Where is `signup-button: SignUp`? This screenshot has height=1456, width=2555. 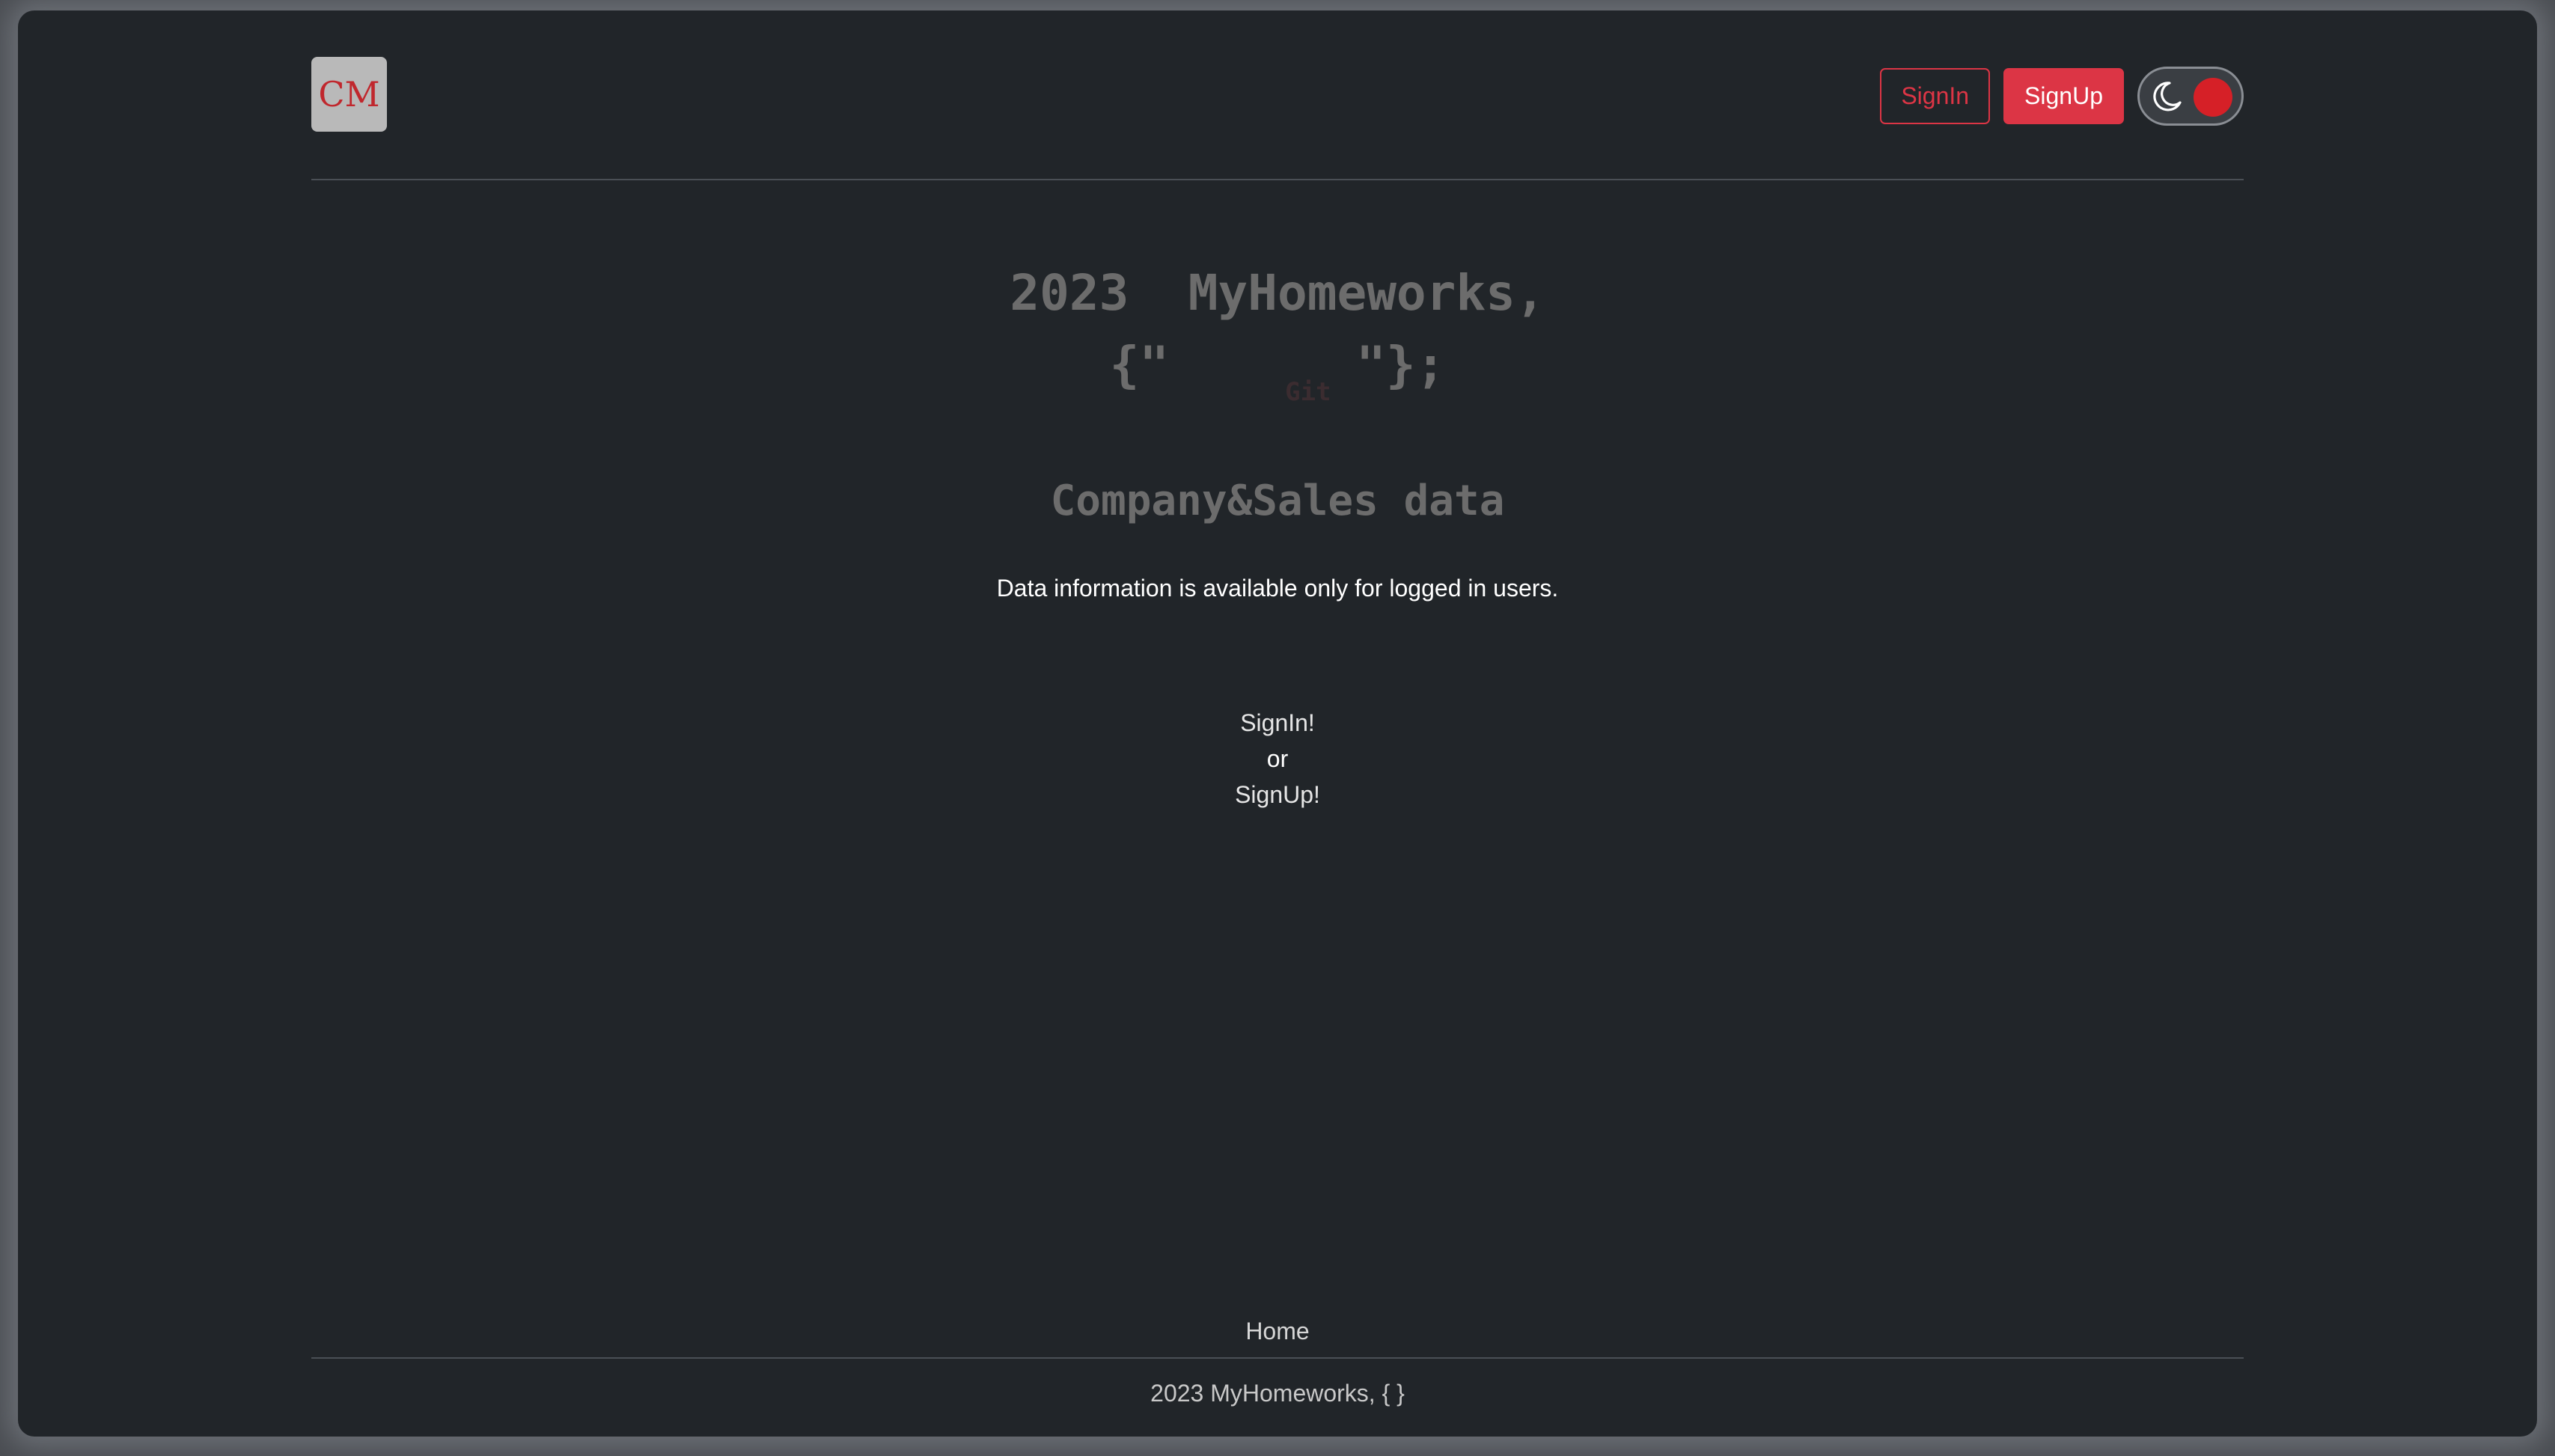 signup-button: SignUp is located at coordinates (2063, 95).